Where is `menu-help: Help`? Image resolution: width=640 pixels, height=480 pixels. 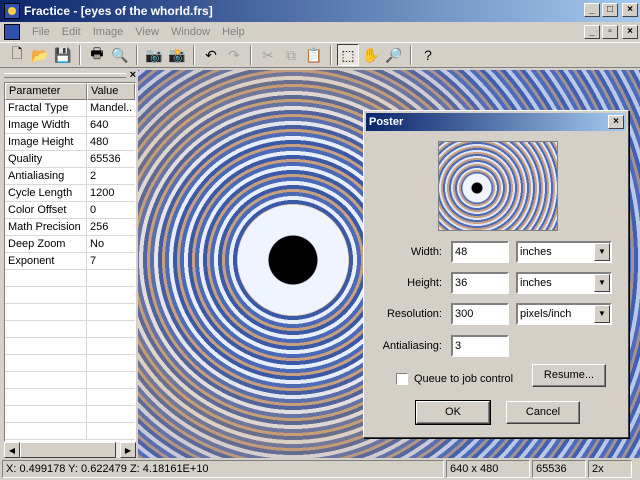
menu-help: Help is located at coordinates (233, 32).